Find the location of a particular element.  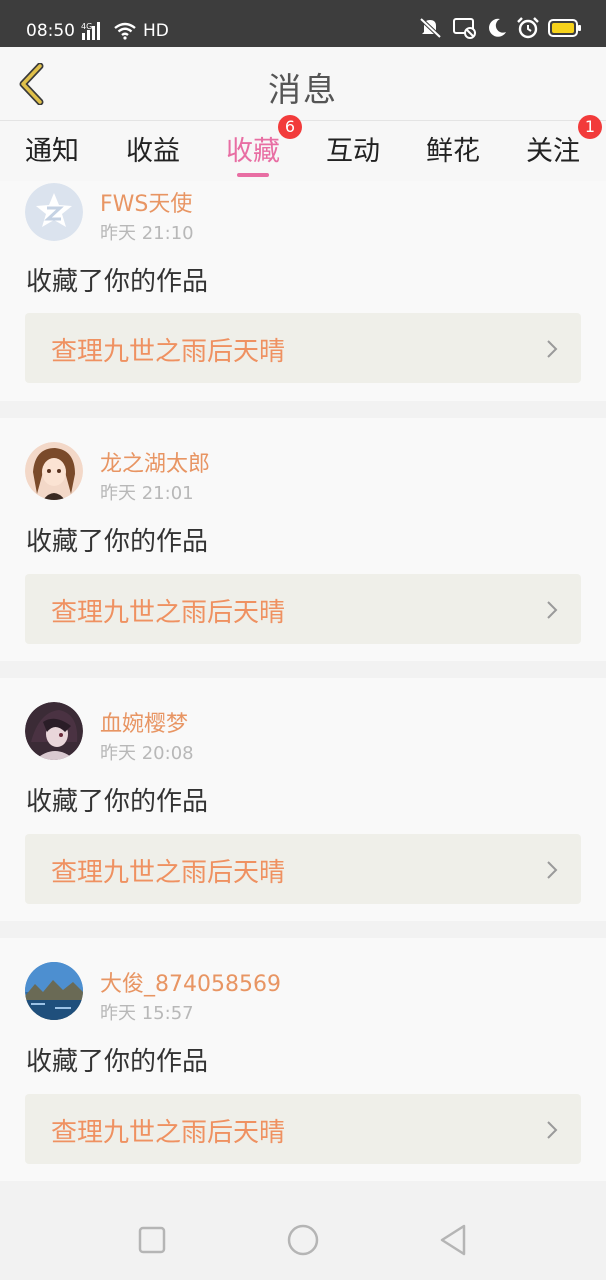

network-type: 4G is located at coordinates (86, 26).